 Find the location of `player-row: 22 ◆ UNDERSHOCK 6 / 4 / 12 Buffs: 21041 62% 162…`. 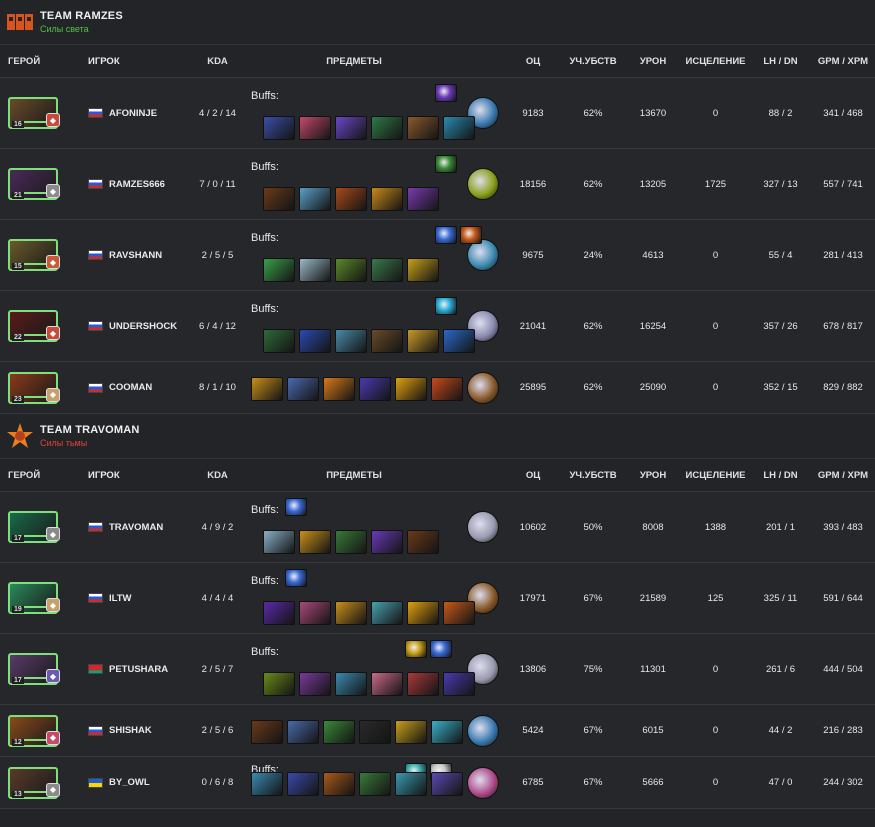

player-row: 22 ◆ UNDERSHOCK 6 / 4 / 12 Buffs: 21041 62% 162… is located at coordinates (437, 326).